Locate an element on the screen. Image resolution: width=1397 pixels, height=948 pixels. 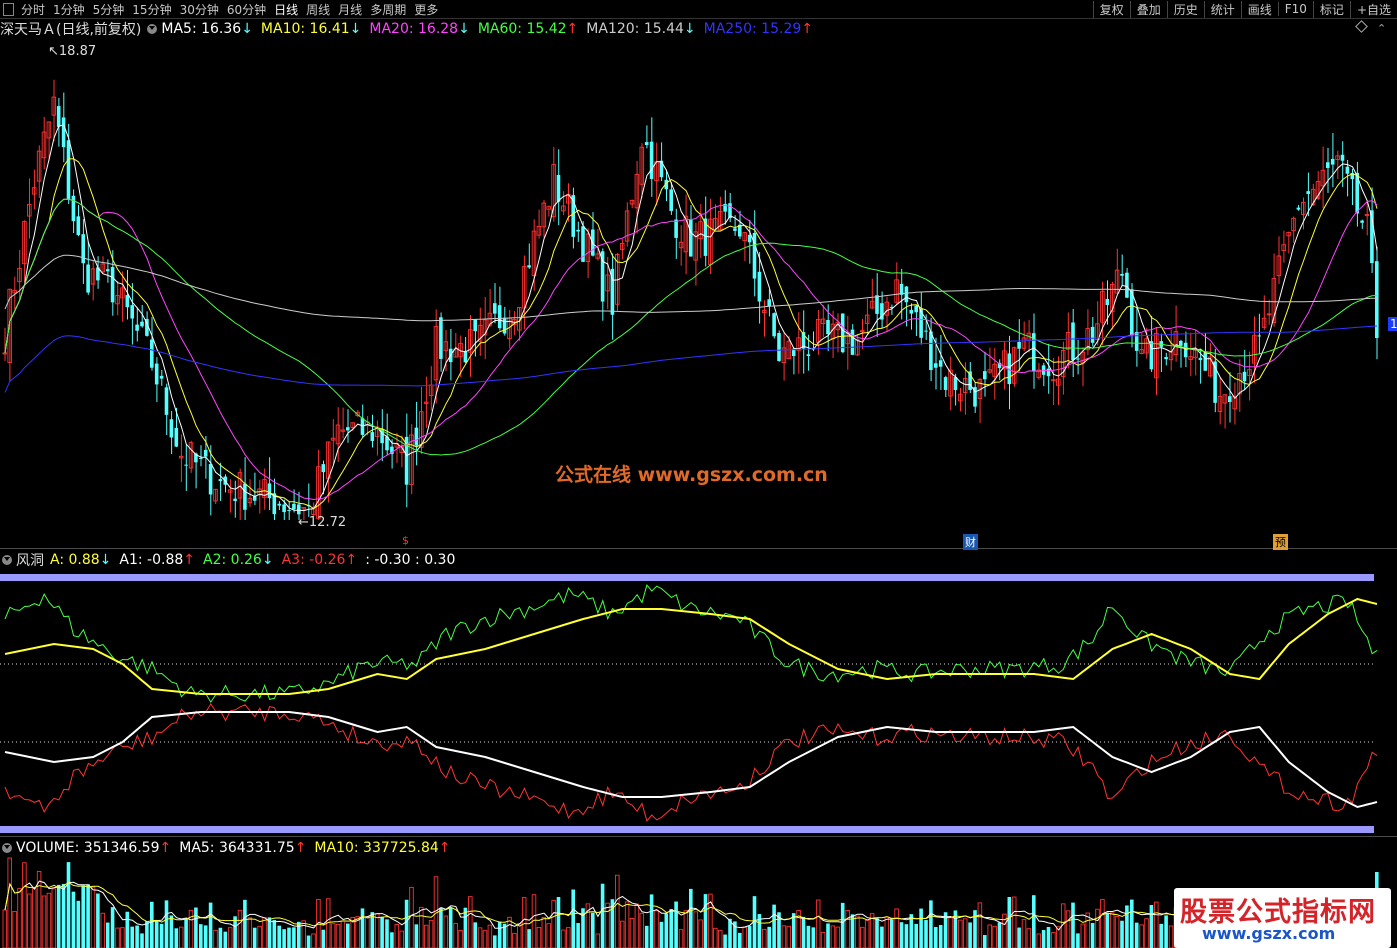
divider-main is located at coordinates (698, 548).